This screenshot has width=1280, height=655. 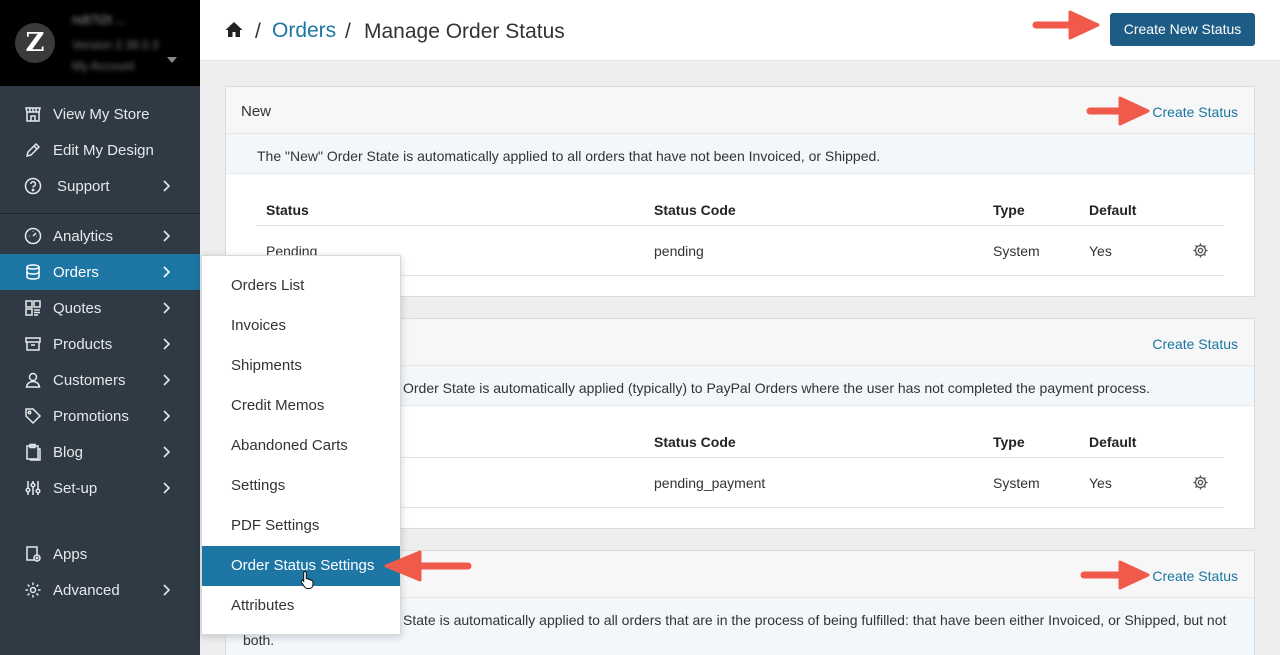 I want to click on sidebar-item-label: Analytics, so click(x=83, y=236).